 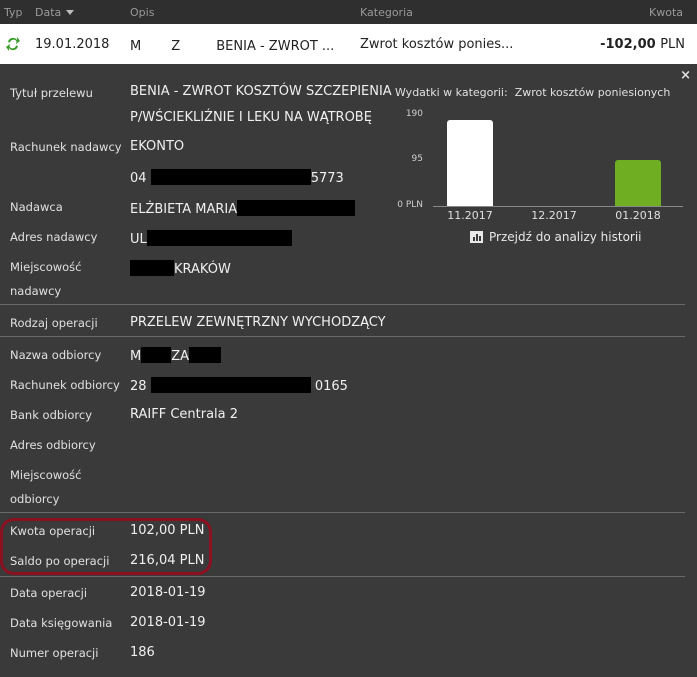 What do you see at coordinates (72, 44) in the screenshot?
I see `row-date: 19.01.2018` at bounding box center [72, 44].